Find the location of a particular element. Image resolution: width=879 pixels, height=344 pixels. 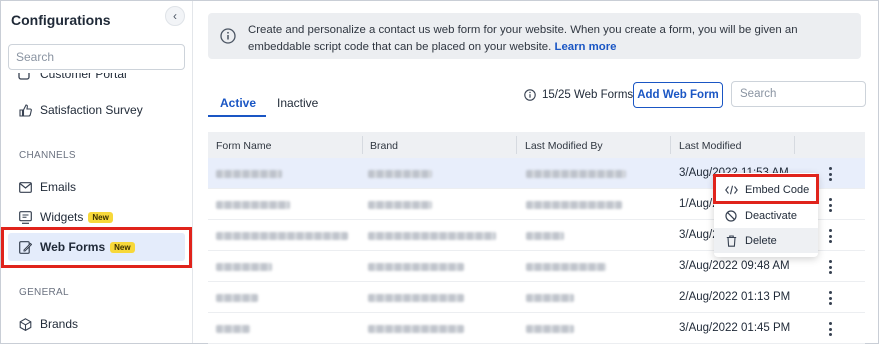

menu-item-delete: Delete is located at coordinates (766, 240).